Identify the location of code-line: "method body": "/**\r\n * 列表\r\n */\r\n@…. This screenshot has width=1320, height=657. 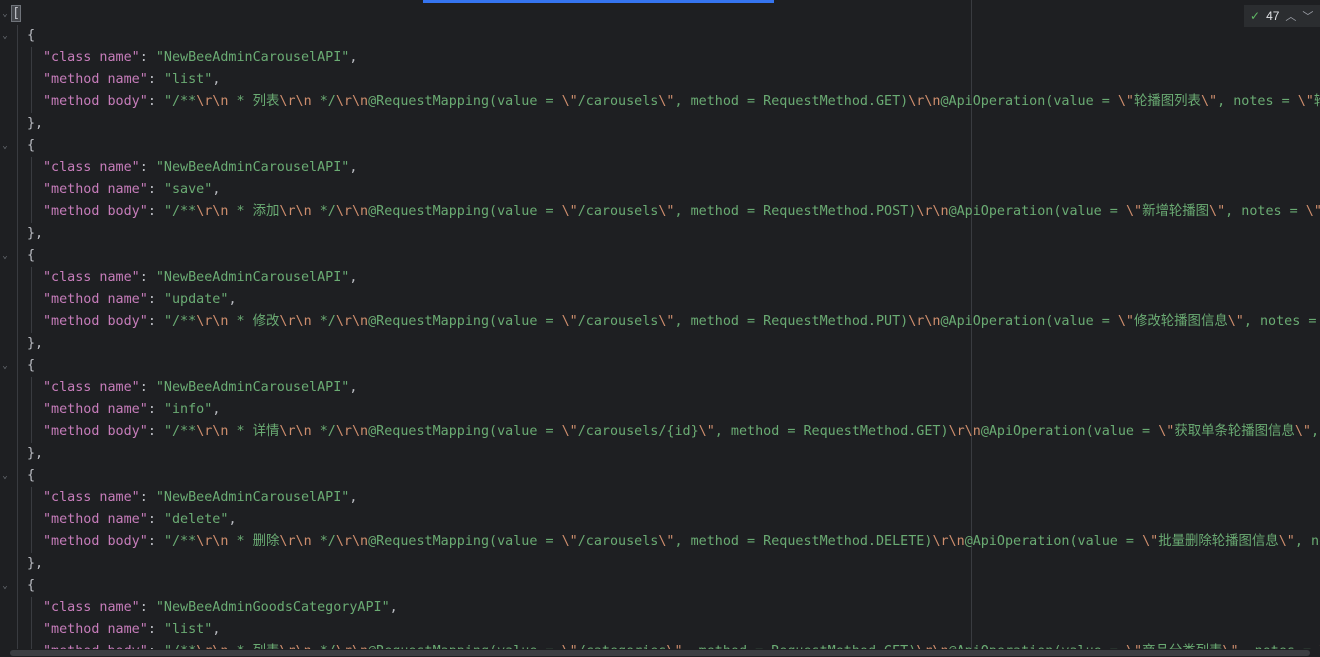
(681, 102).